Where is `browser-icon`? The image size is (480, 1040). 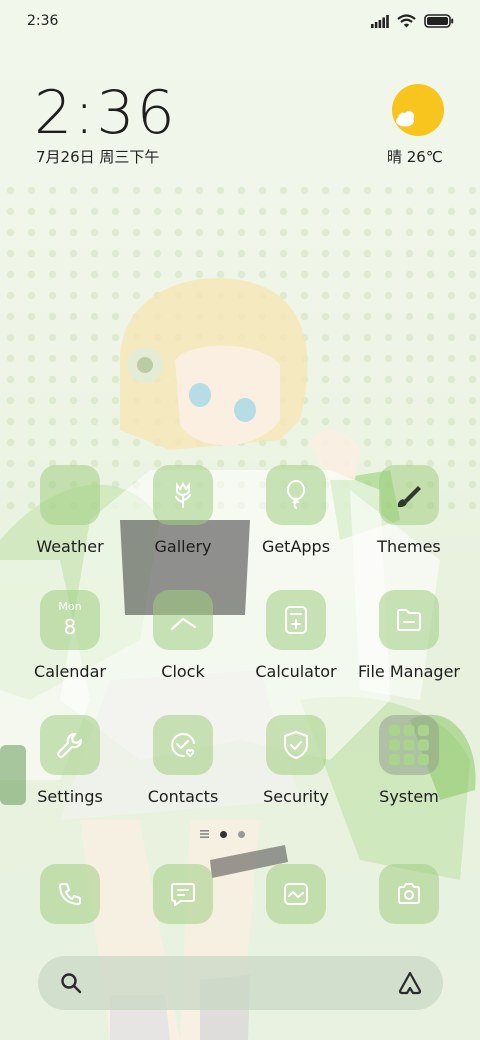 browser-icon is located at coordinates (296, 894).